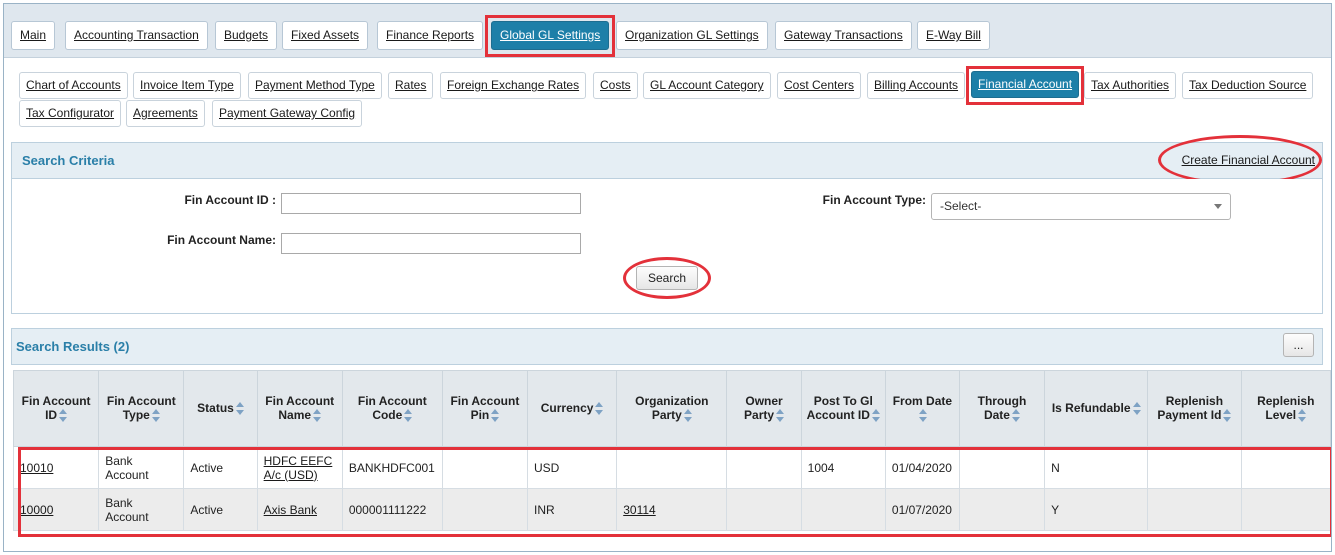 Image resolution: width=1335 pixels, height=555 pixels. Describe the element at coordinates (843, 35) in the screenshot. I see `tab-gateway-transactions: Gateway Transactions` at that location.